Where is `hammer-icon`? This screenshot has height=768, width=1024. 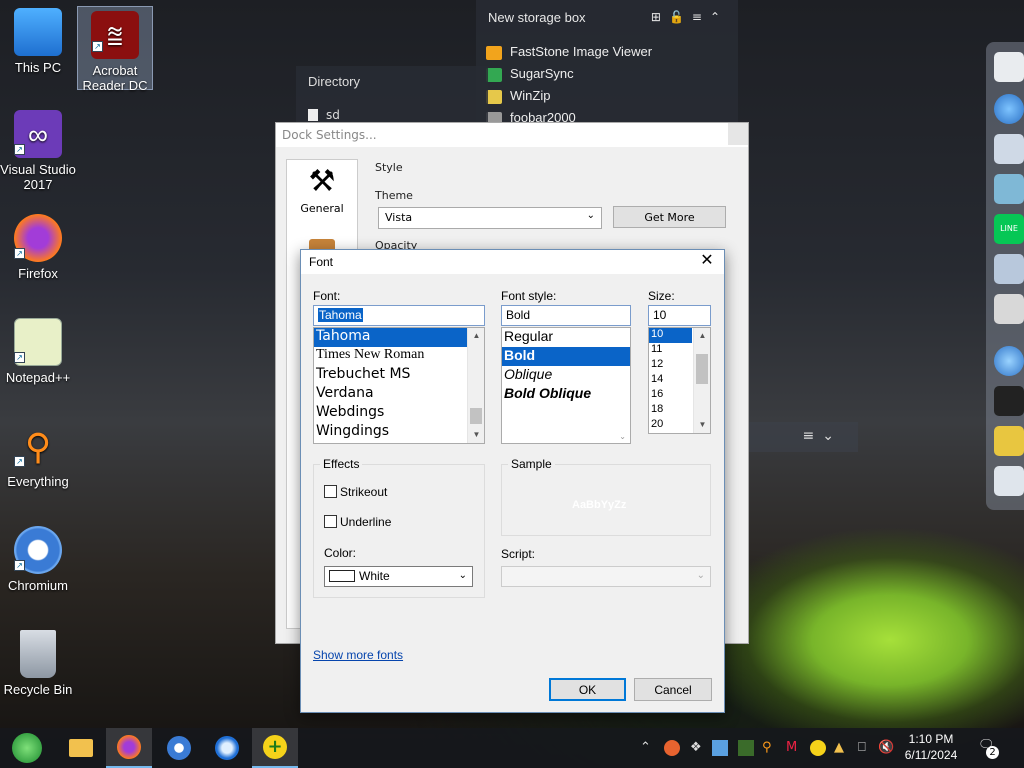 hammer-icon is located at coordinates (1009, 441).